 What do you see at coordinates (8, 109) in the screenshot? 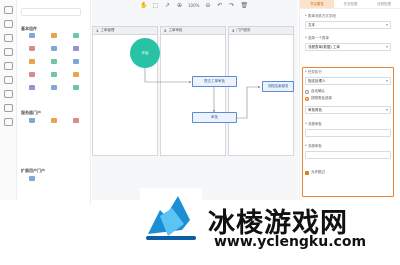
I see `rail-plugin-icon` at bounding box center [8, 109].